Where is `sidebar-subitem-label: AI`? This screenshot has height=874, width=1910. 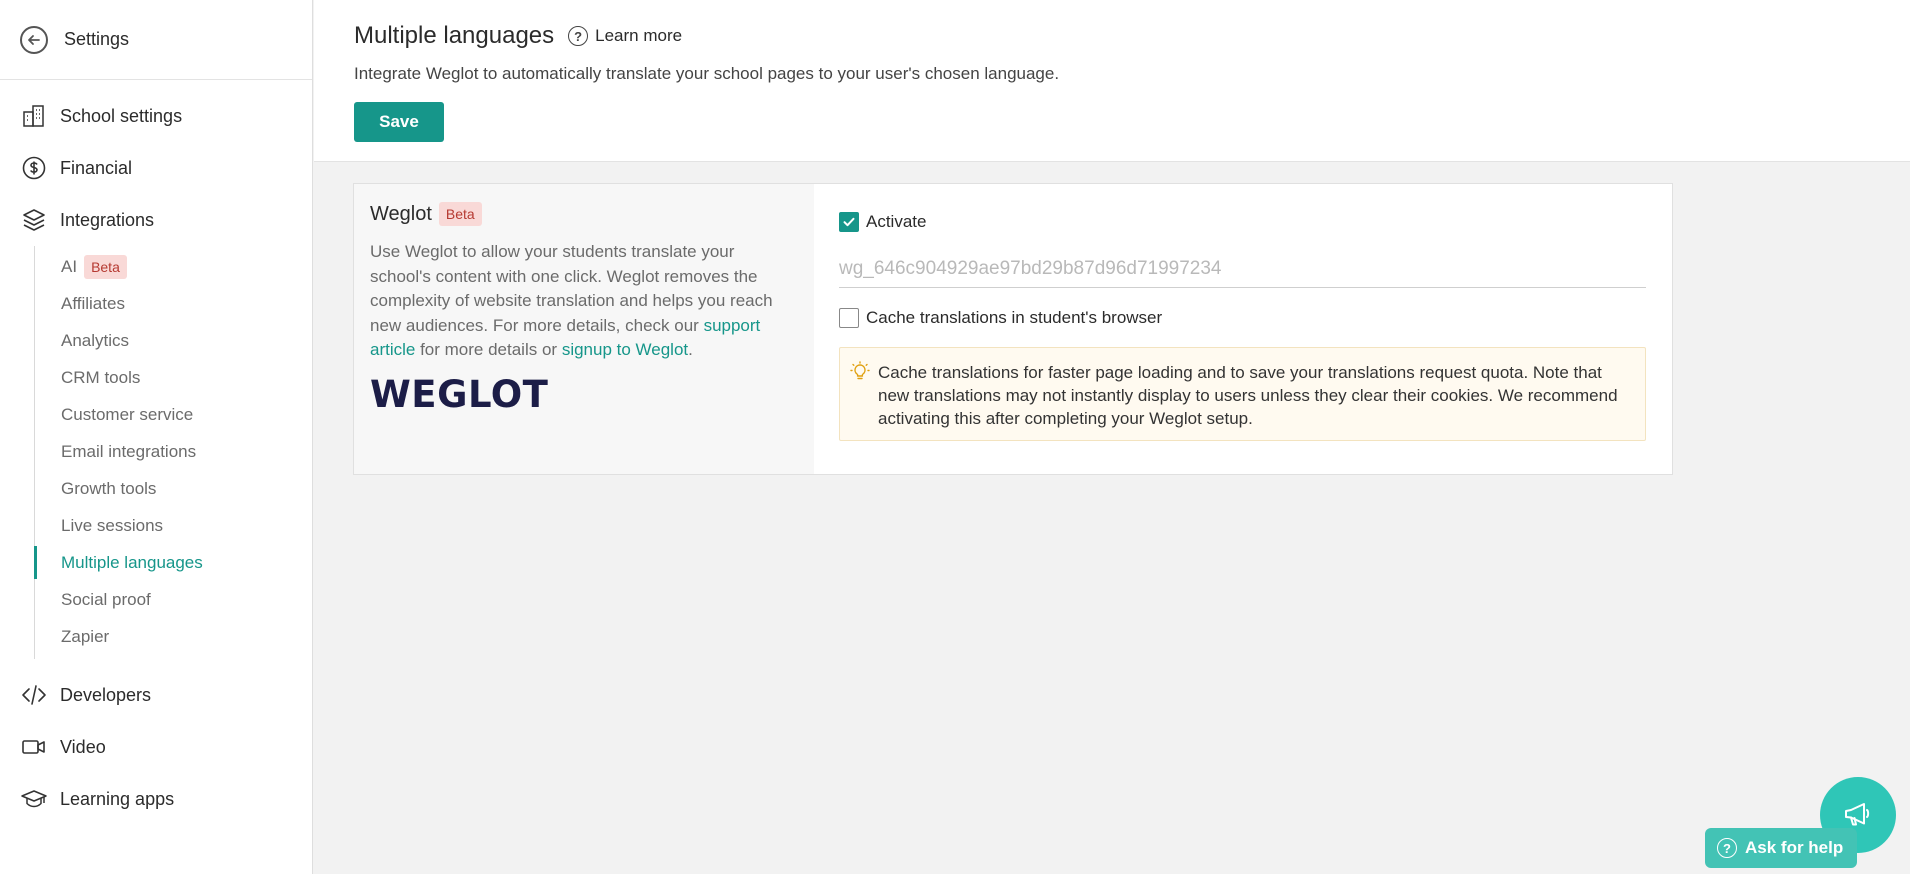
sidebar-subitem-label: AI is located at coordinates (69, 266).